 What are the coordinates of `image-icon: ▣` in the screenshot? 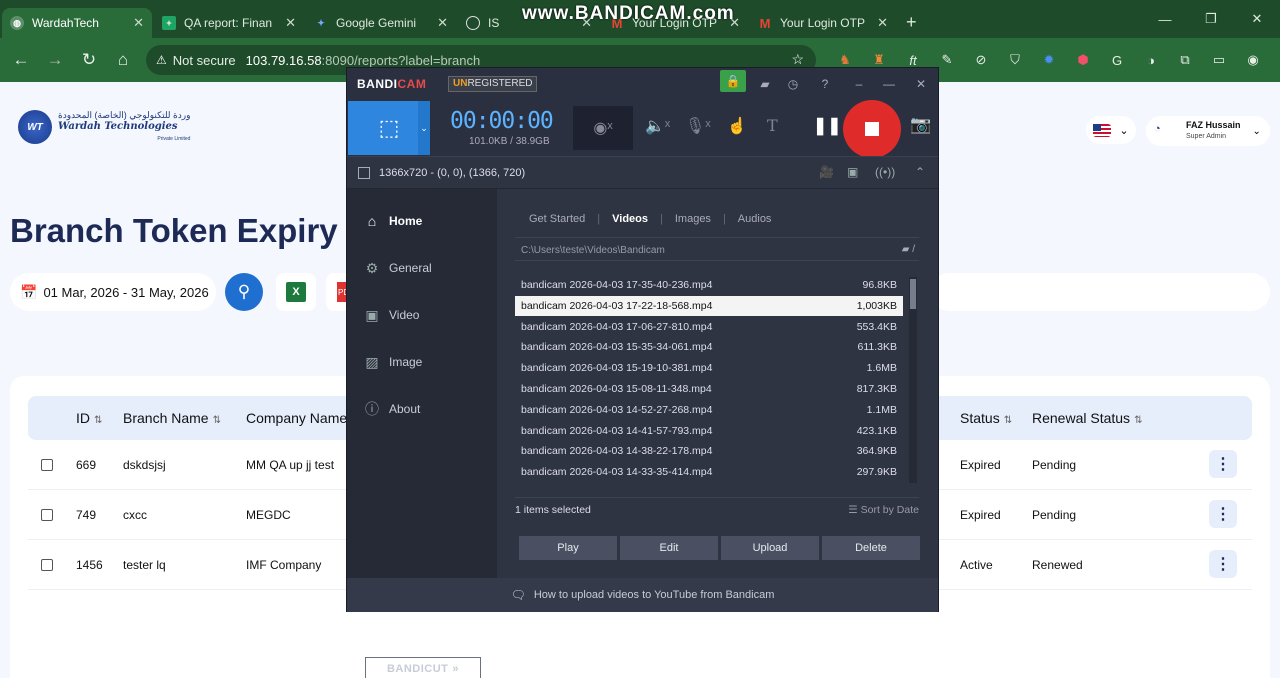 It's located at (852, 172).